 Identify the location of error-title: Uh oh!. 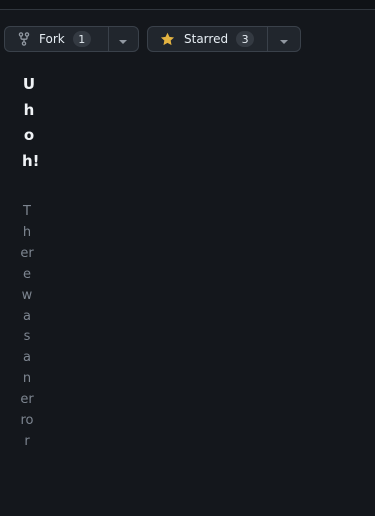
(31, 122).